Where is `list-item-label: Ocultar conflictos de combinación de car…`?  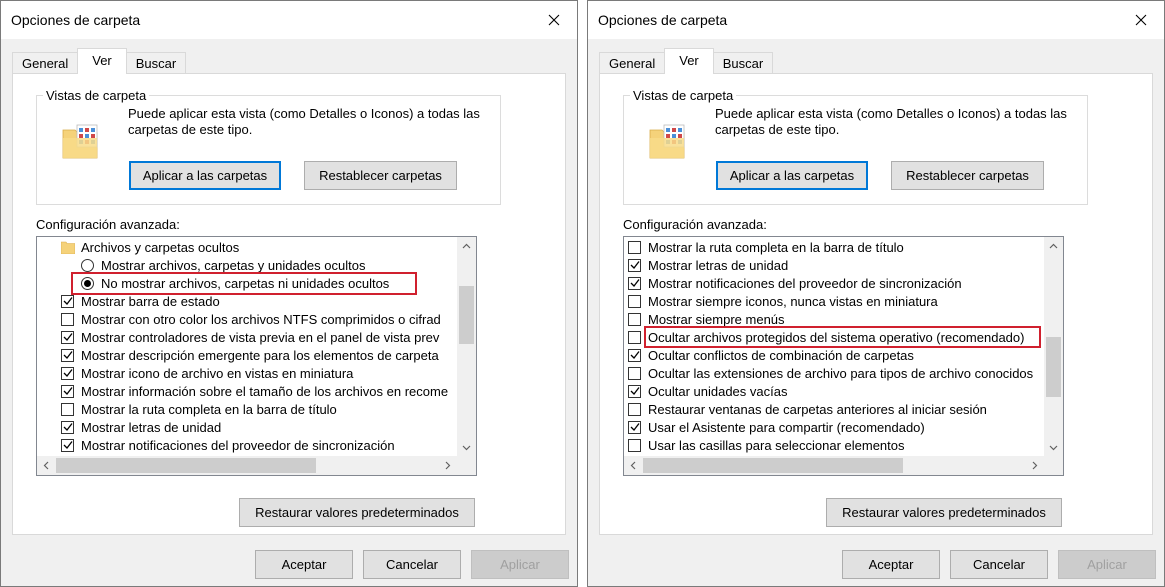 list-item-label: Ocultar conflictos de combinación de car… is located at coordinates (781, 355).